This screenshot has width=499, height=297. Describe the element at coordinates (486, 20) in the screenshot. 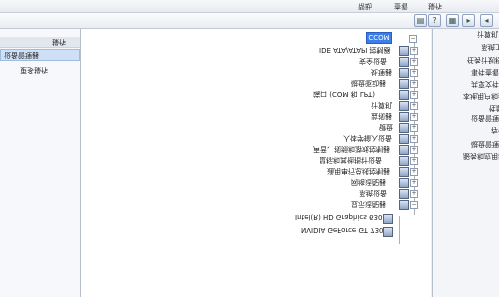

I see `back-icon: ◂` at that location.